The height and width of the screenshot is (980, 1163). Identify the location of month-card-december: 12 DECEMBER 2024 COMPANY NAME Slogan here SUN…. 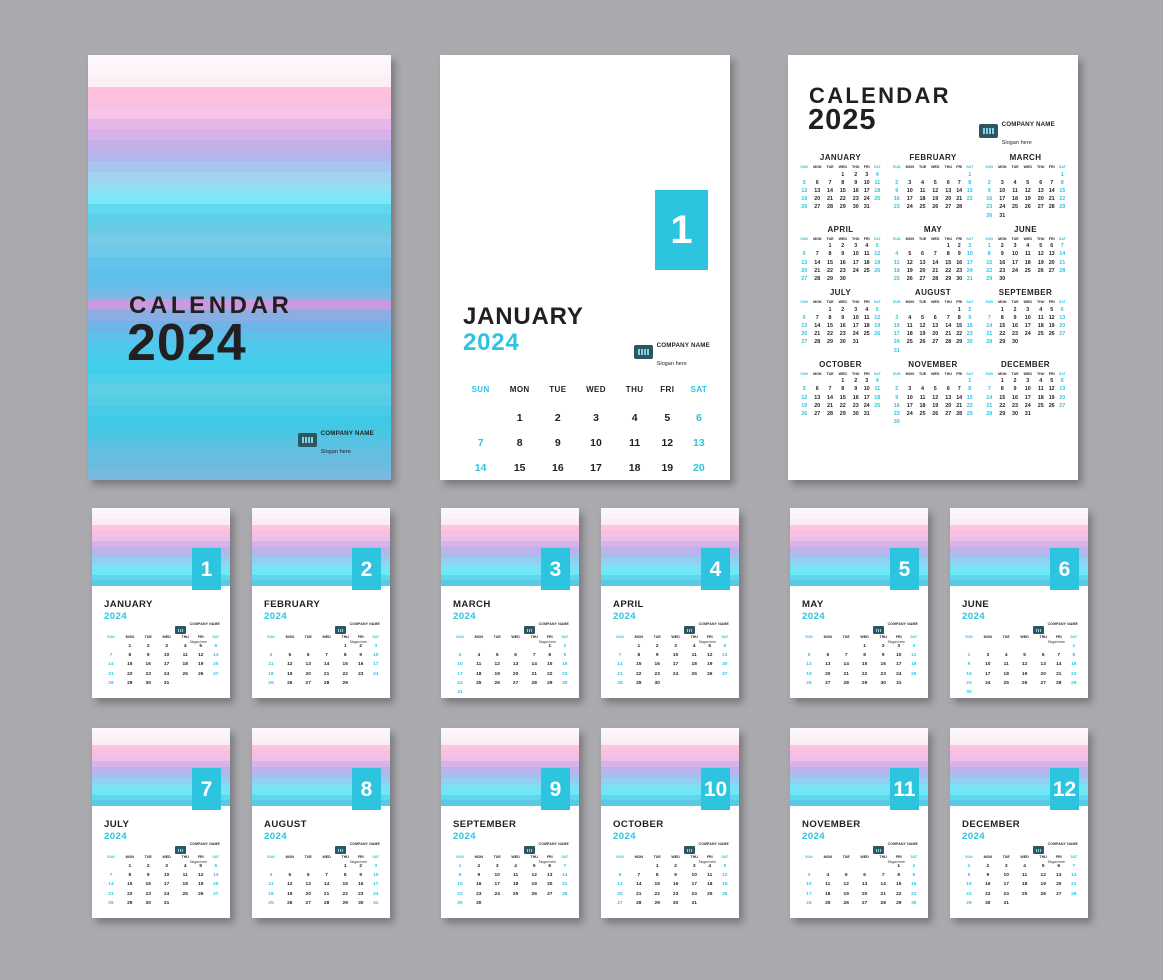
(1019, 823).